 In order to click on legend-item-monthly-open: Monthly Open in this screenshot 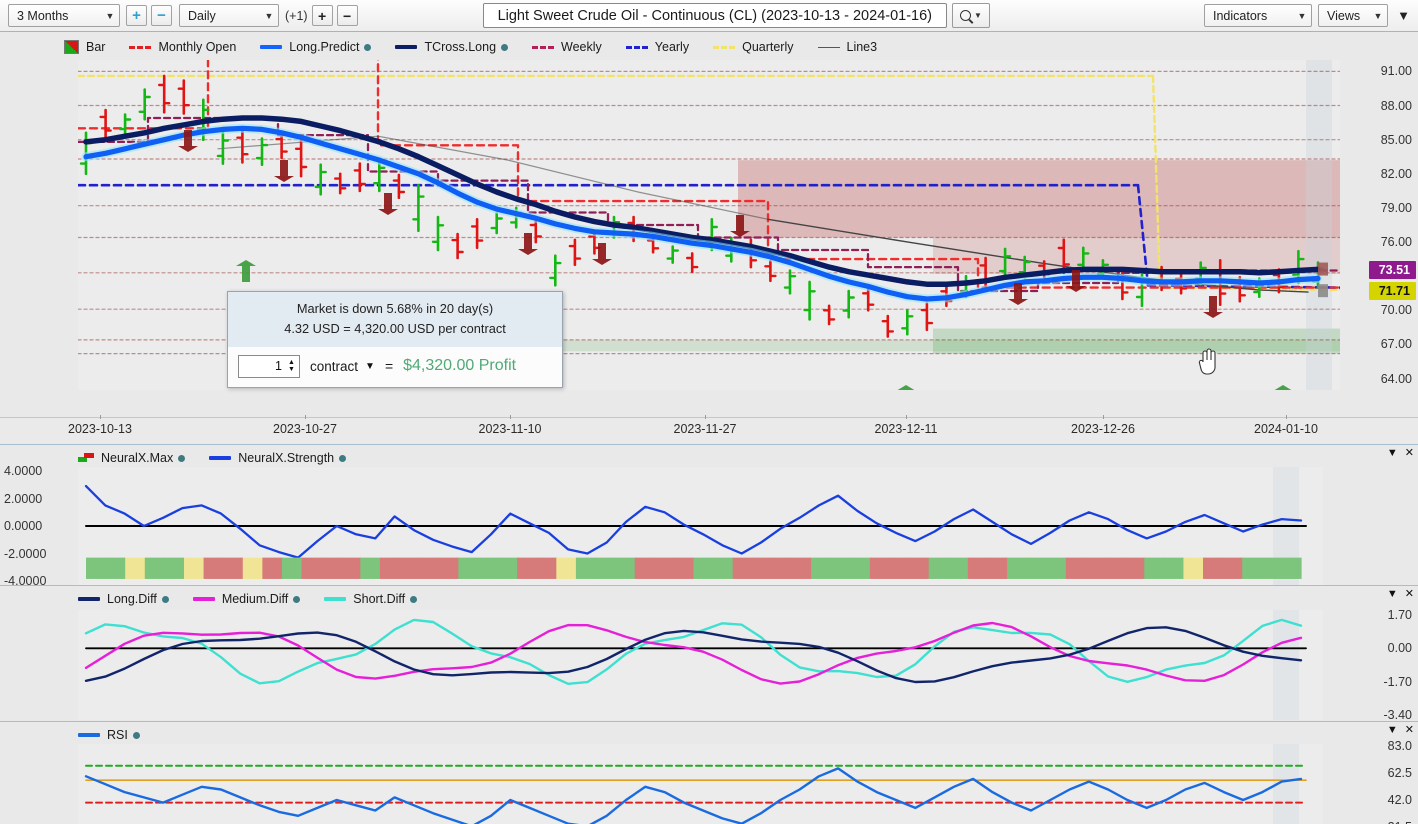, I will do `click(182, 47)`.